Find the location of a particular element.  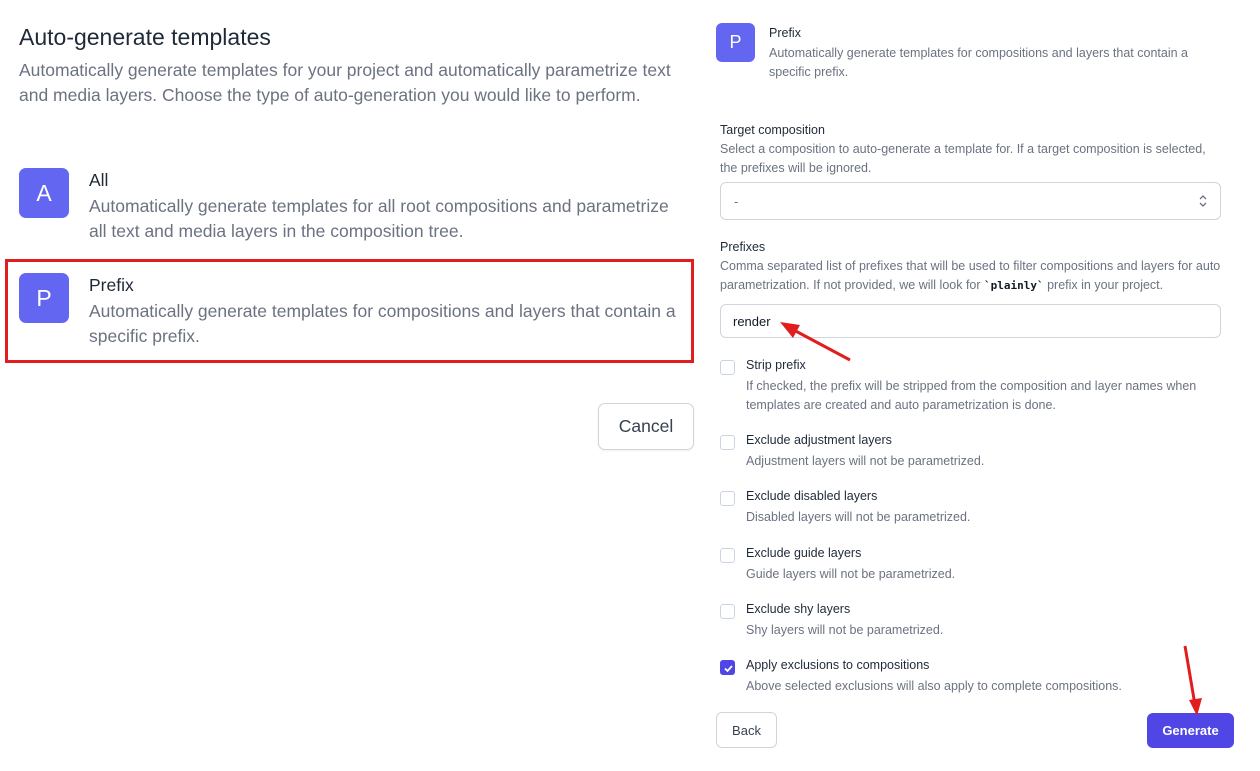

apply-exclusions-title: Apply exclusions to compositions is located at coordinates (838, 665).